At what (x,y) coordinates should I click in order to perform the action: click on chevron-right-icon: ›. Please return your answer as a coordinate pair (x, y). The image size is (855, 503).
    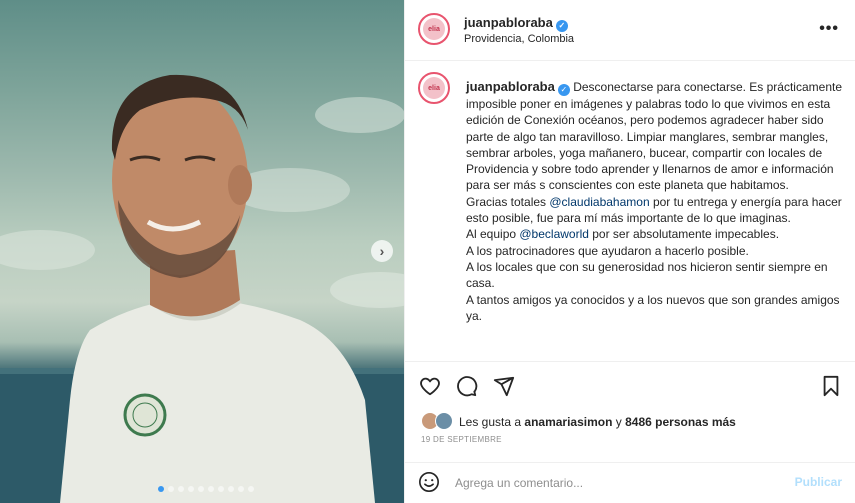
    Looking at the image, I should click on (382, 251).